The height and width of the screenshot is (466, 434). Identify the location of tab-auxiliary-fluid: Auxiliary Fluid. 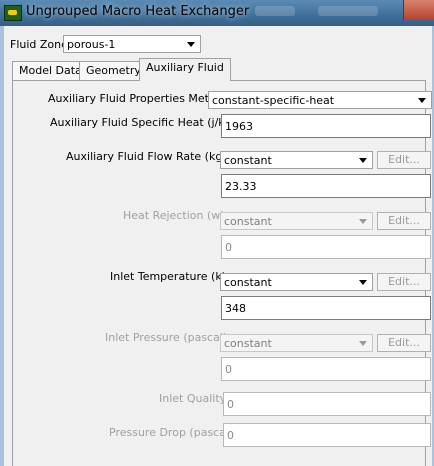
(185, 69).